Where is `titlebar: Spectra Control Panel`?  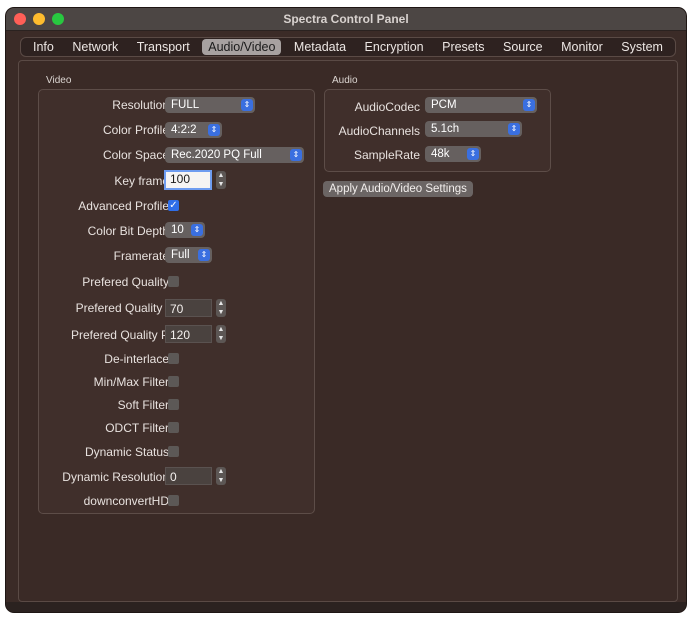 titlebar: Spectra Control Panel is located at coordinates (346, 19).